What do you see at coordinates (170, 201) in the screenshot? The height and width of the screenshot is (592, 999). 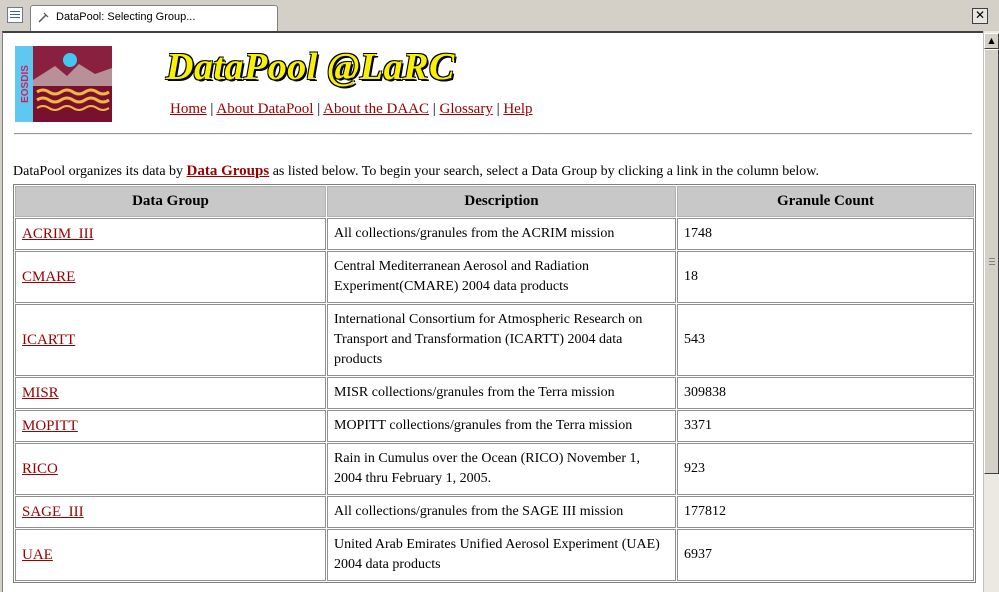 I see `column-header-data-group: Data Group` at bounding box center [170, 201].